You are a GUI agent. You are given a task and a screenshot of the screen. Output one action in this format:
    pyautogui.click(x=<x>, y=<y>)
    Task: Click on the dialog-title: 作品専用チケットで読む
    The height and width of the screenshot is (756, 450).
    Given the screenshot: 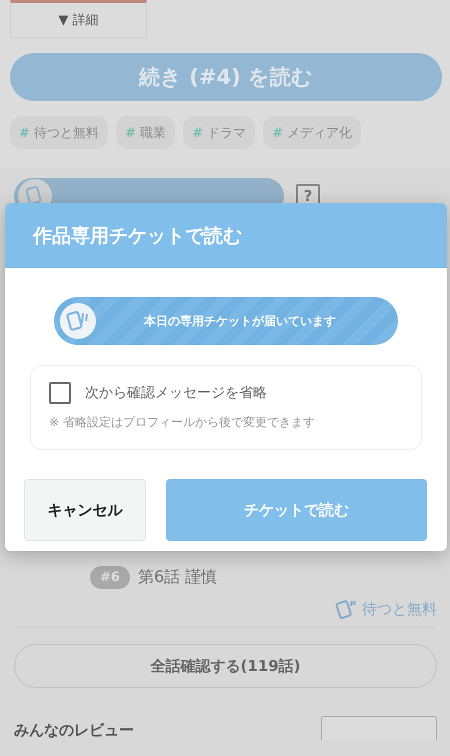 What is the action you would take?
    pyautogui.click(x=137, y=236)
    